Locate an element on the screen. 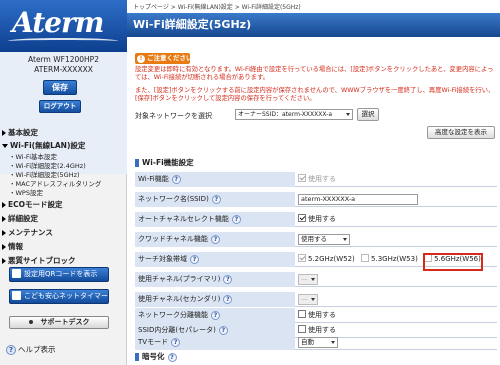  primary-channel-select: — is located at coordinates (308, 279).